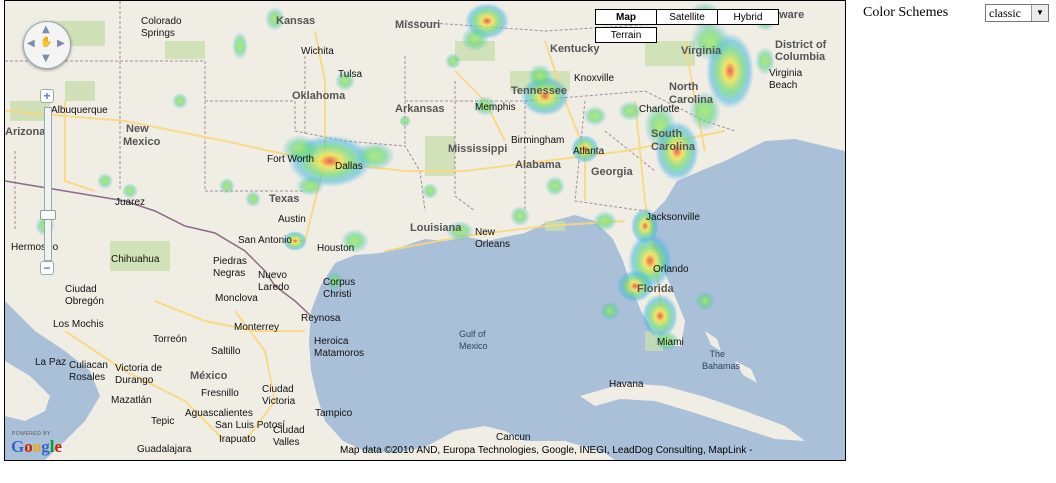 The image size is (1056, 483). Describe the element at coordinates (36, 447) in the screenshot. I see `google-logo: Google` at that location.